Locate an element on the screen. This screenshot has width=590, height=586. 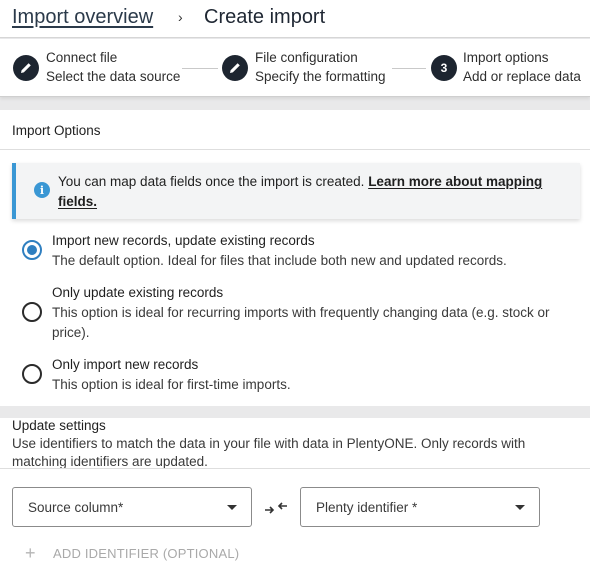
step-1-title: Connect file is located at coordinates (82, 57).